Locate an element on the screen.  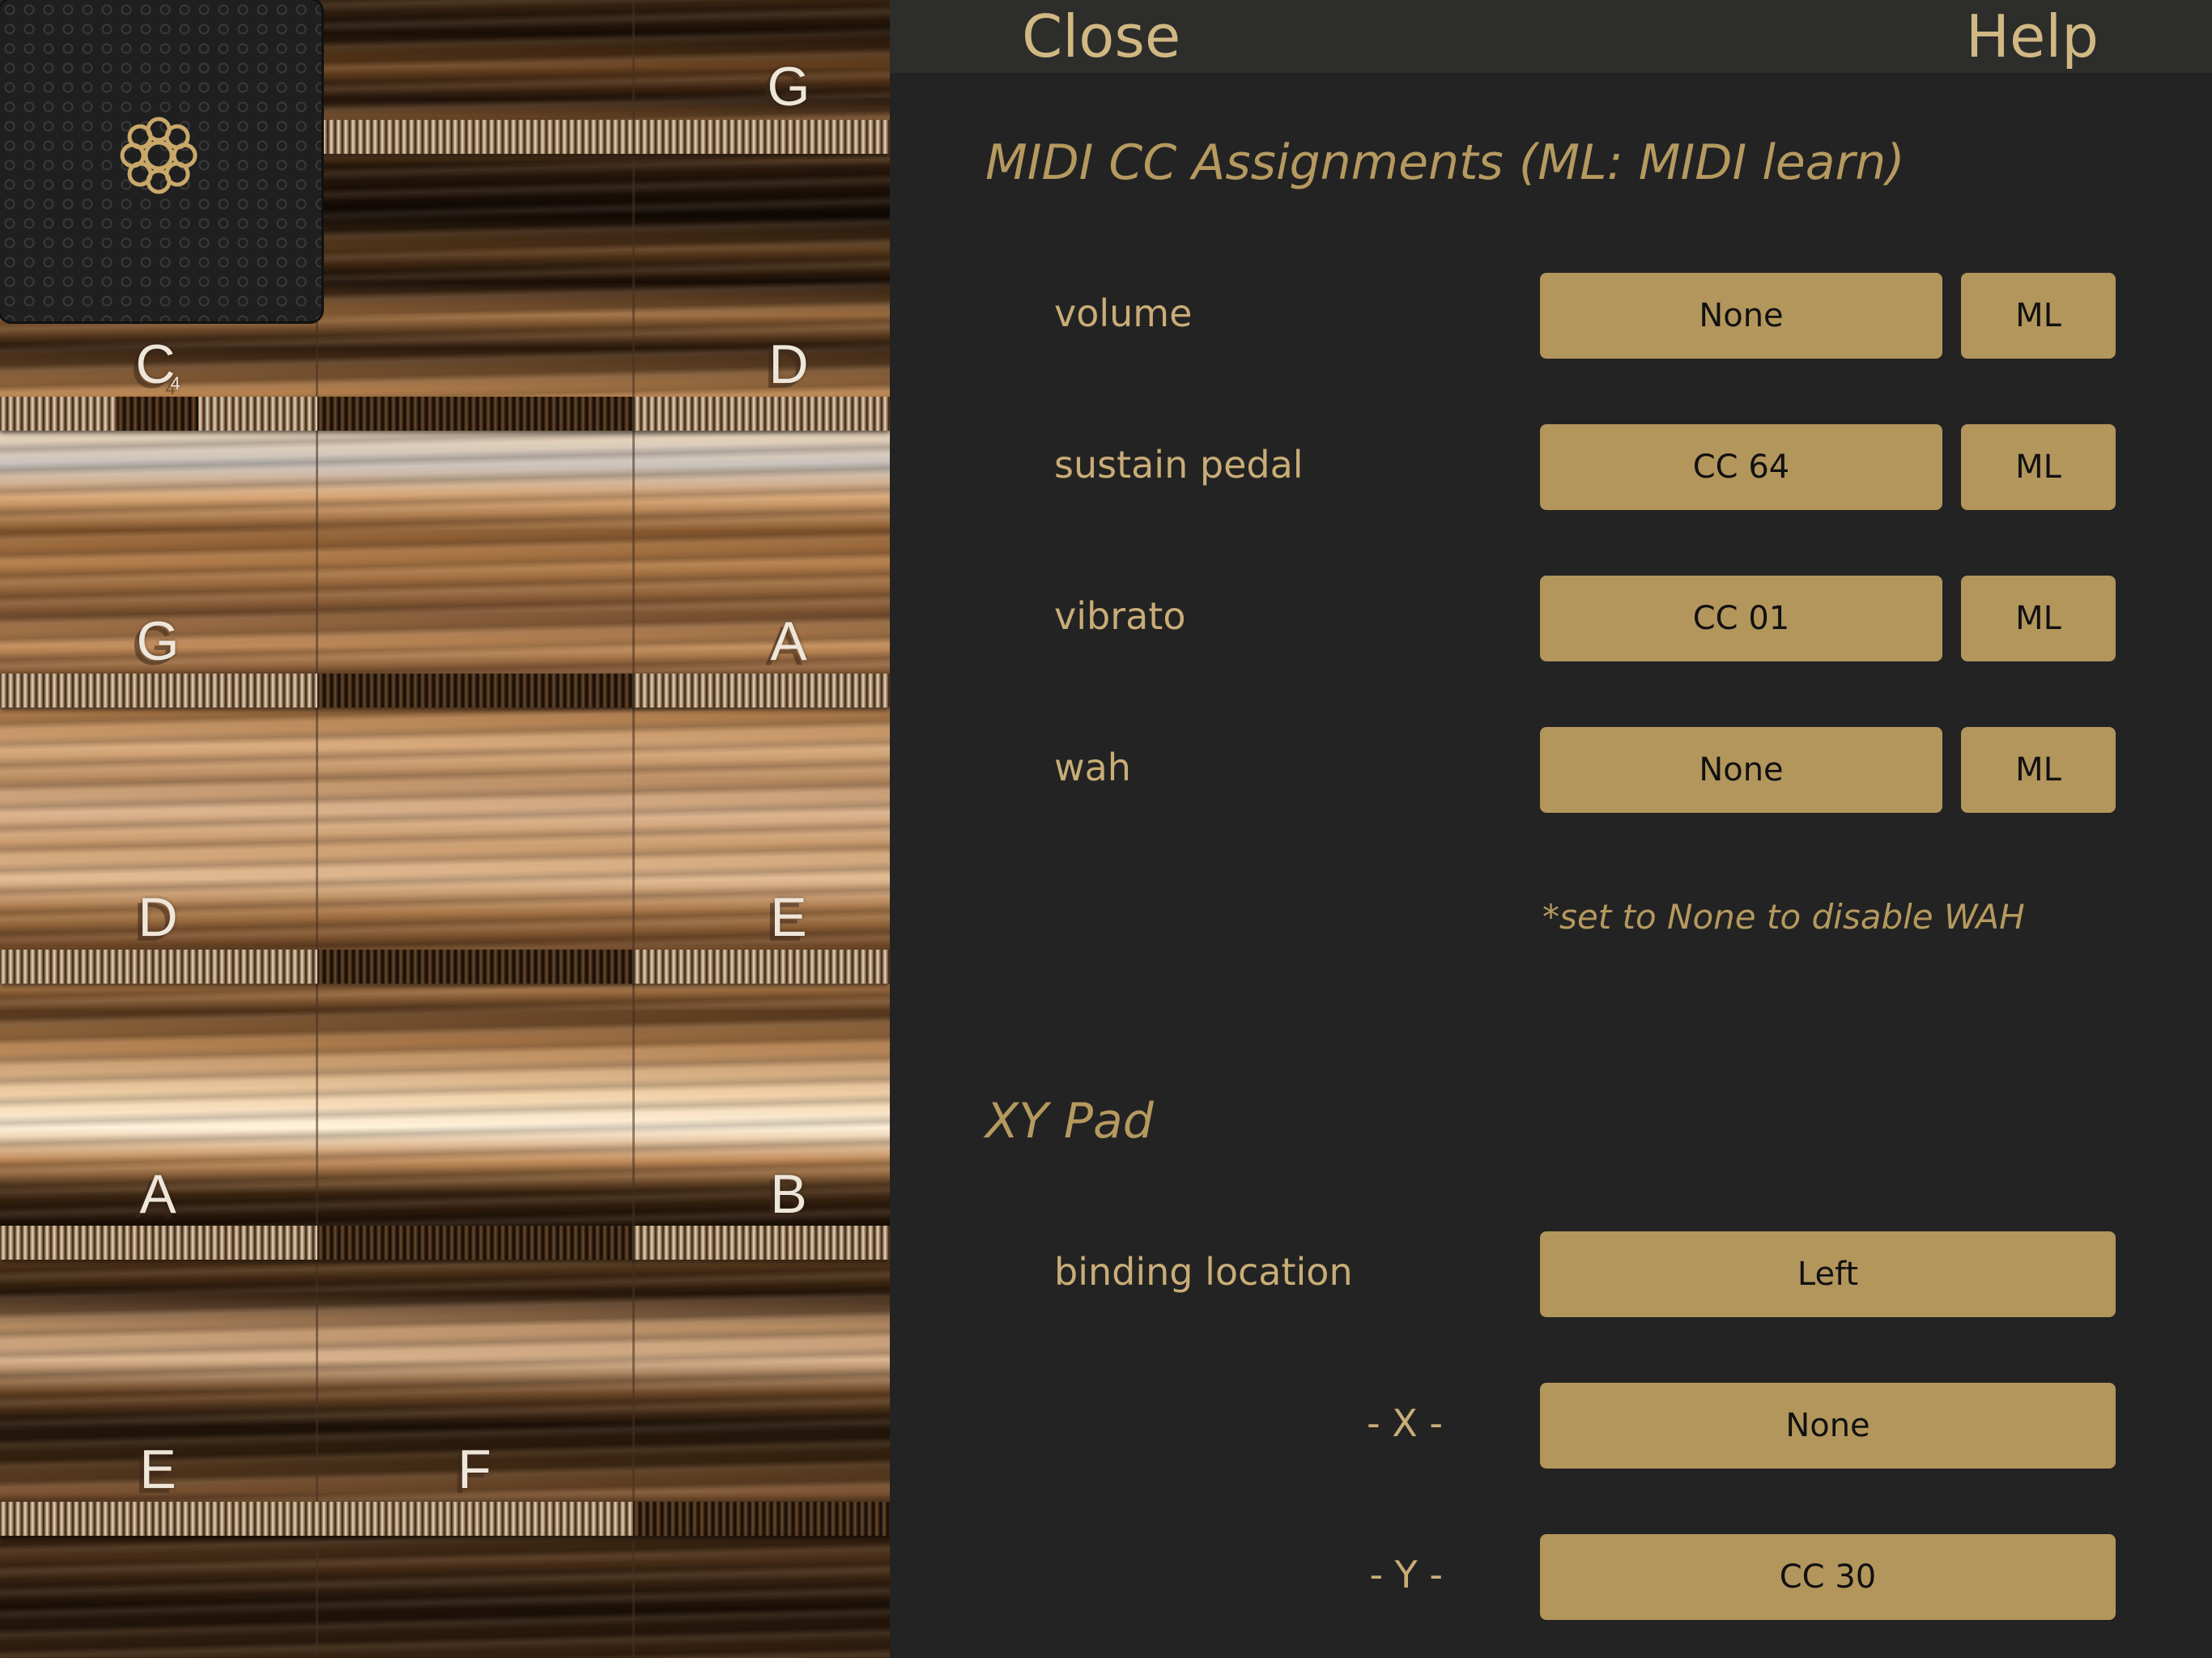
note-label-g: G is located at coordinates (158, 641).